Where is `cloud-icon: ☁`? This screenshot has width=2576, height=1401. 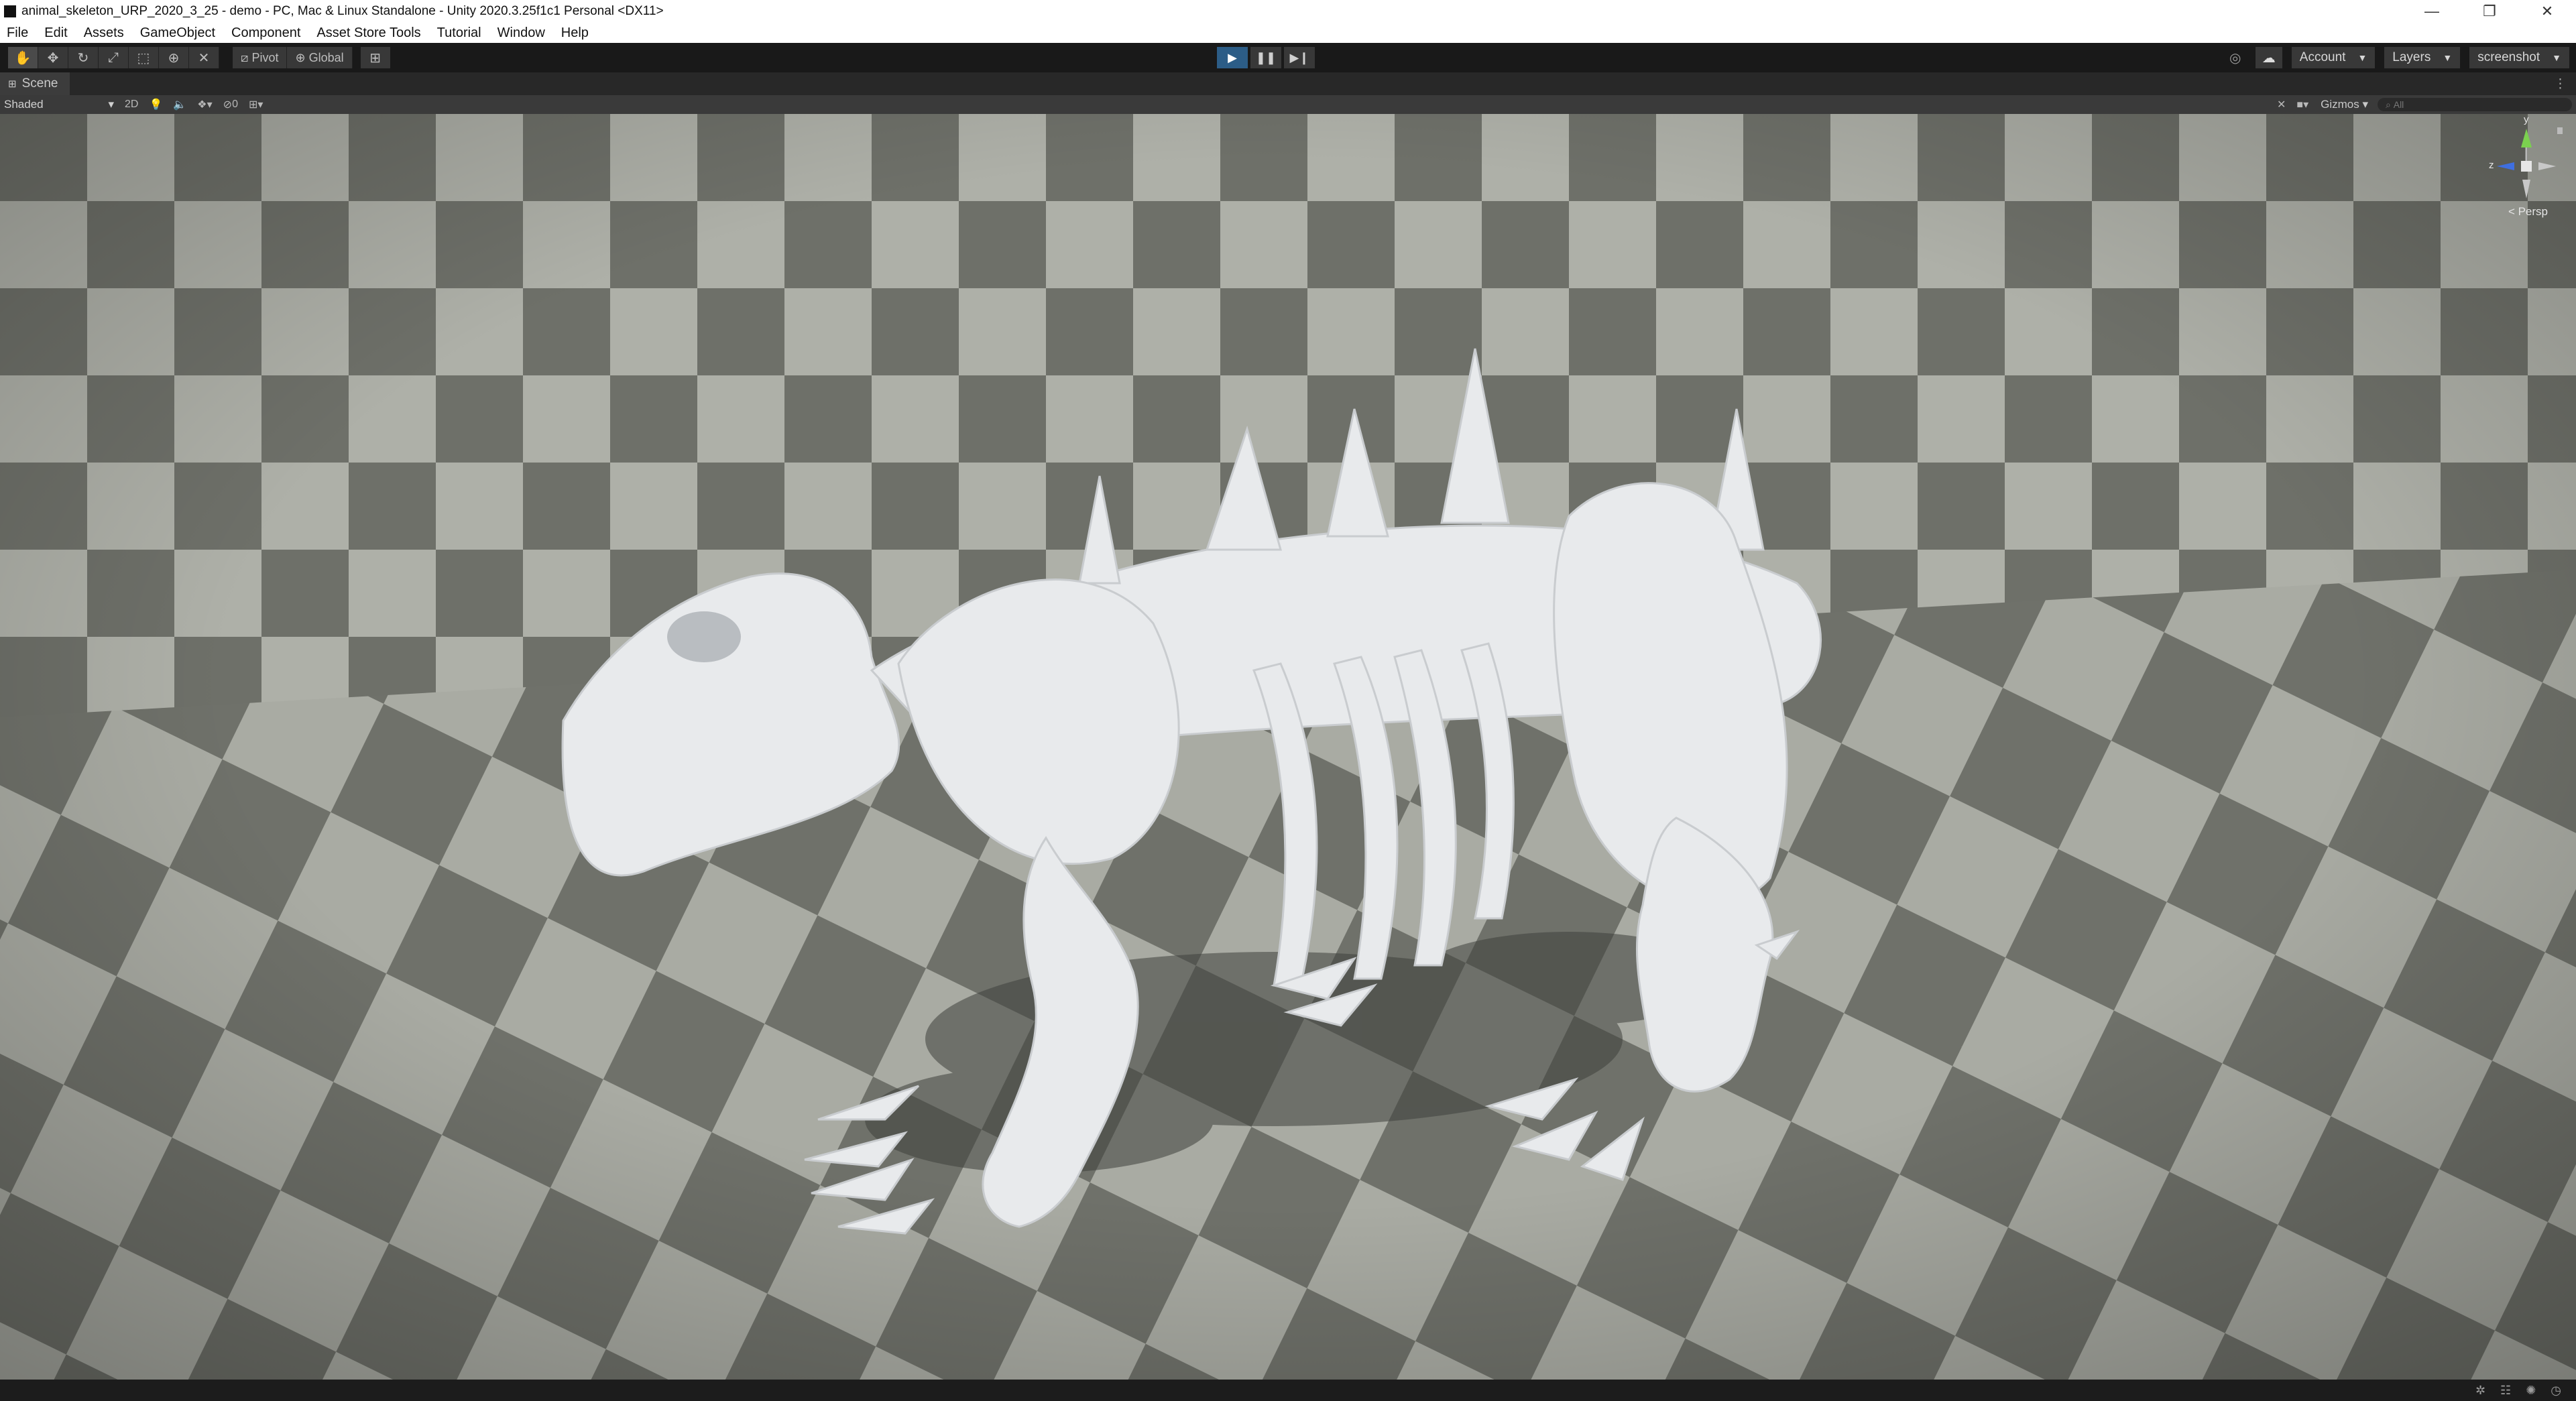
cloud-icon: ☁ is located at coordinates (2268, 58).